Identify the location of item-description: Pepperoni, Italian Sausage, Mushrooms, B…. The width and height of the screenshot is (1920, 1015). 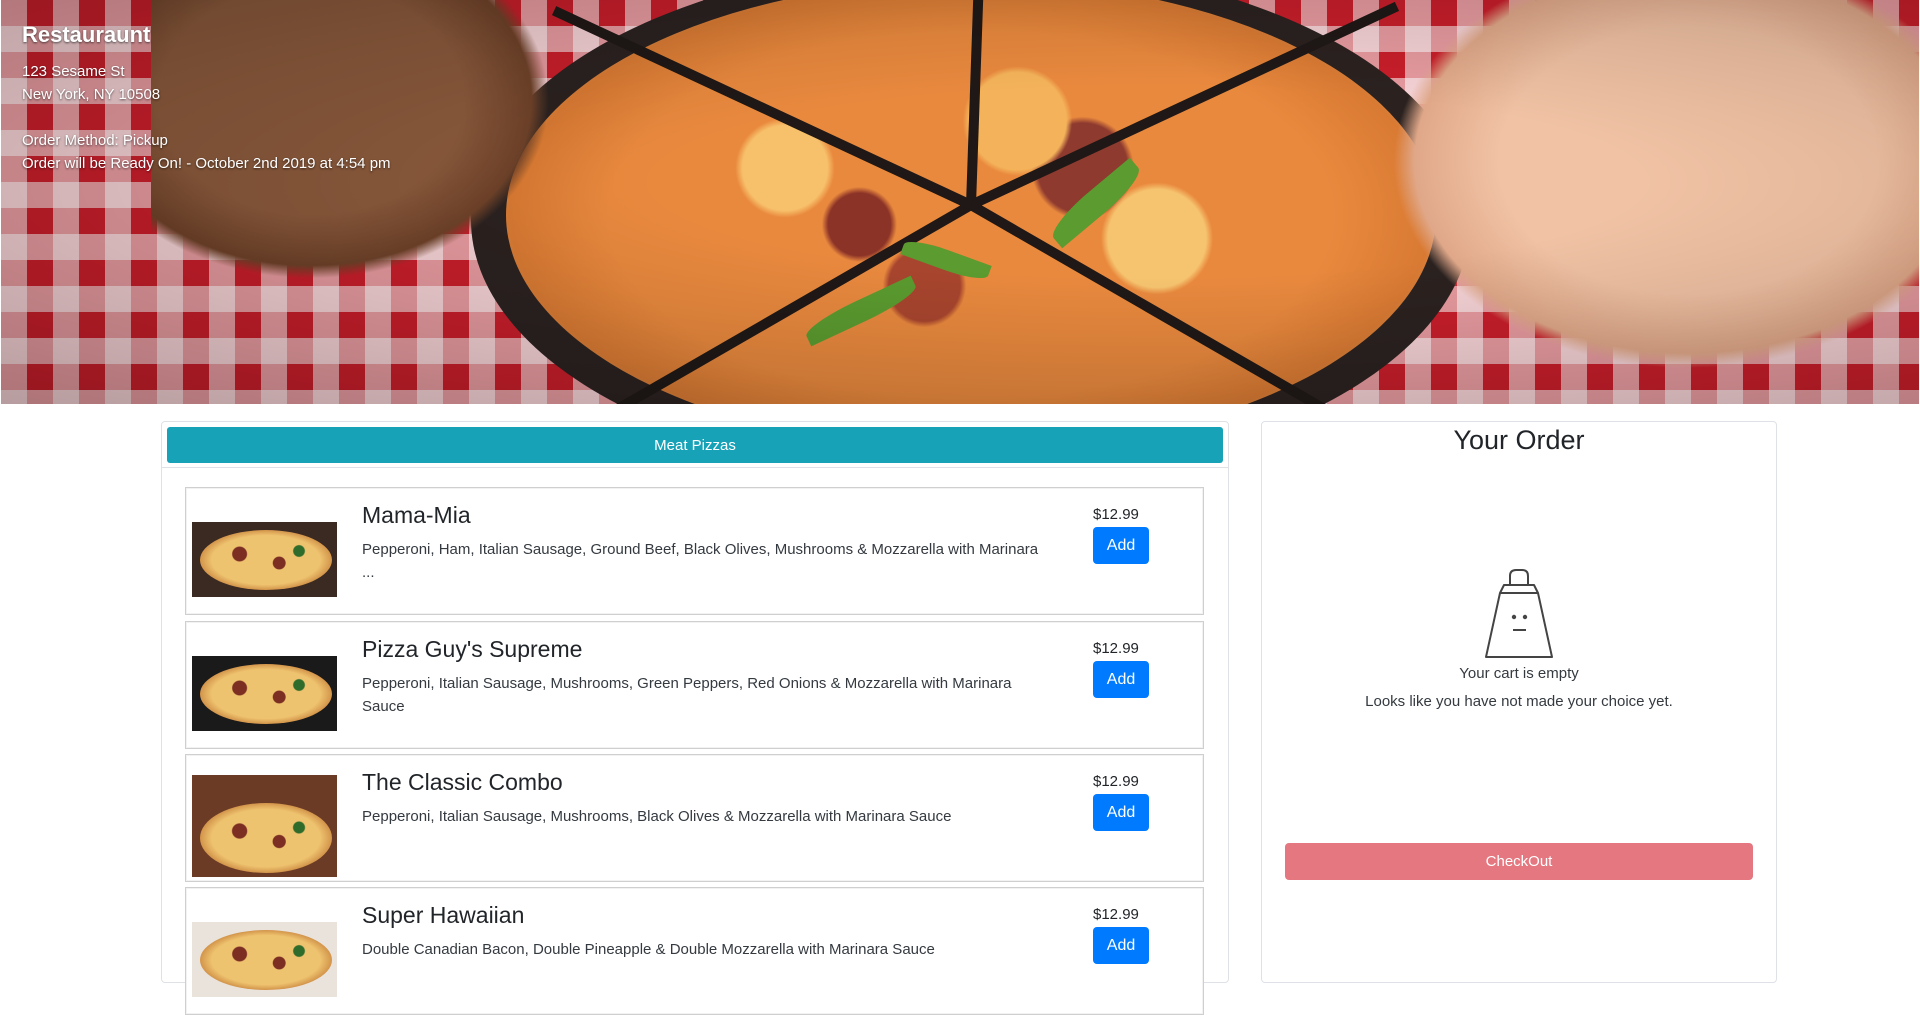
(657, 816).